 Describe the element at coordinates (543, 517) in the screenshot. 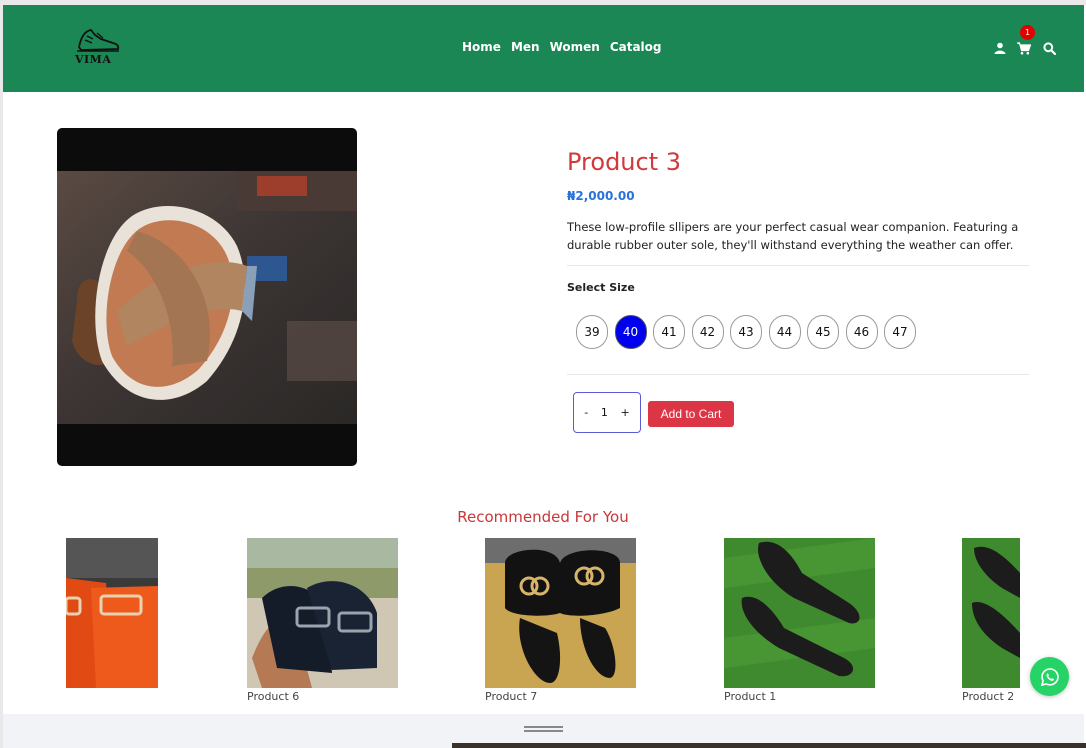

I see `recommended-title: Recommended For You` at that location.